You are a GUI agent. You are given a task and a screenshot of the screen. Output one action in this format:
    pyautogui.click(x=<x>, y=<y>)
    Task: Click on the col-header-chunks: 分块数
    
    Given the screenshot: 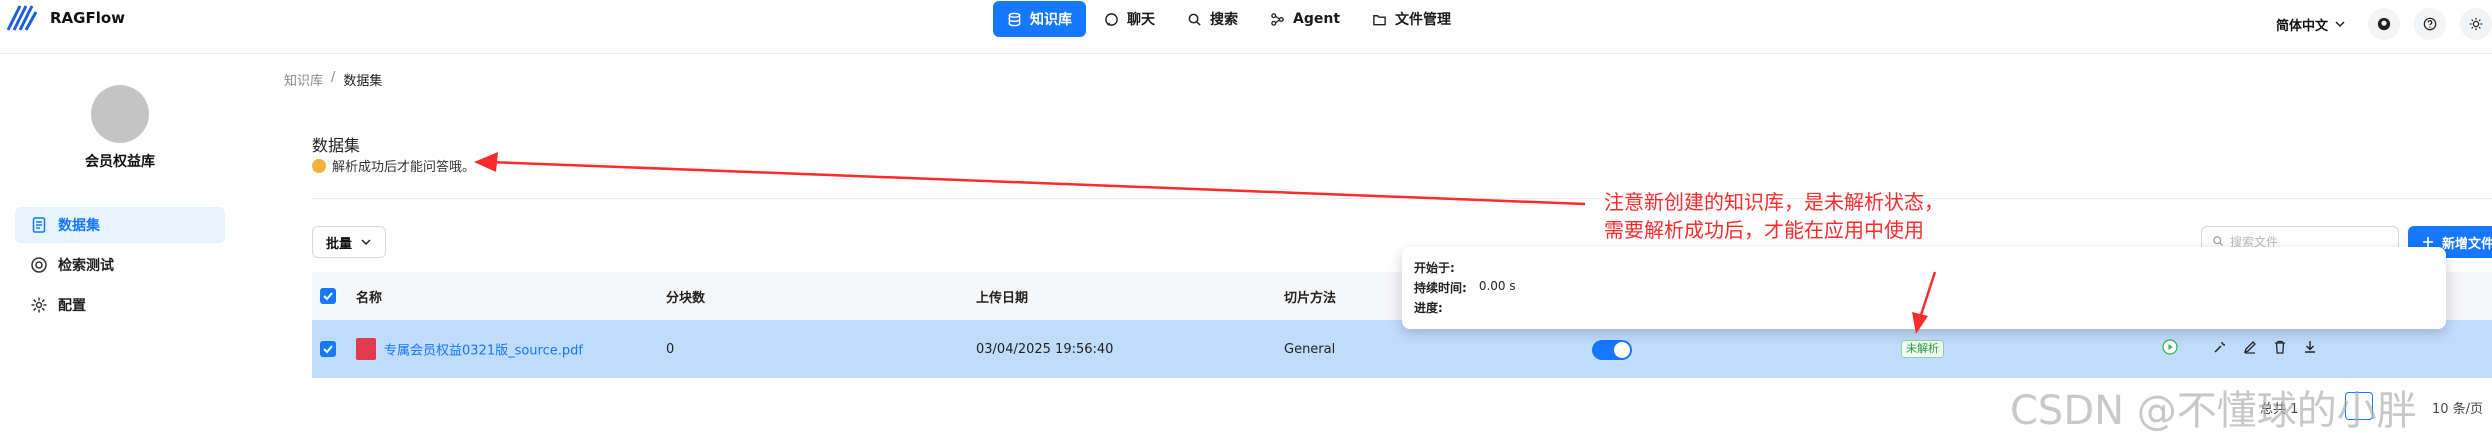 What is the action you would take?
    pyautogui.click(x=685, y=296)
    